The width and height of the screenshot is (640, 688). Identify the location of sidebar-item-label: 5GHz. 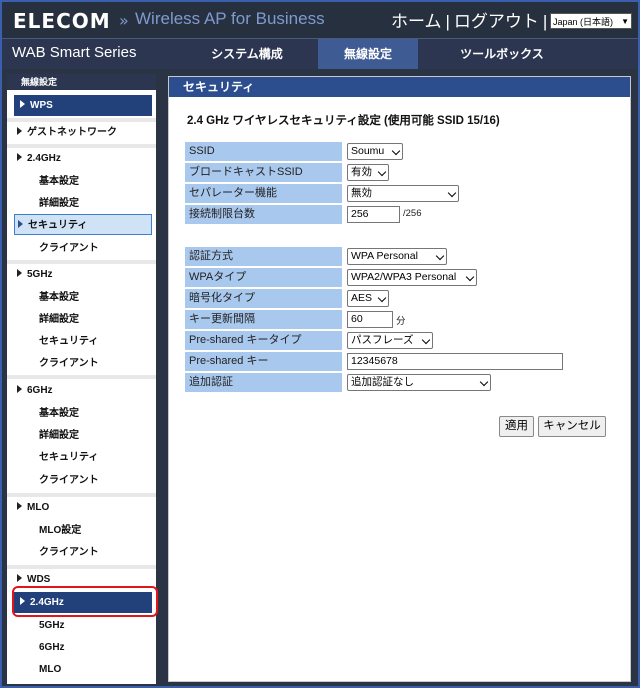
(40, 274).